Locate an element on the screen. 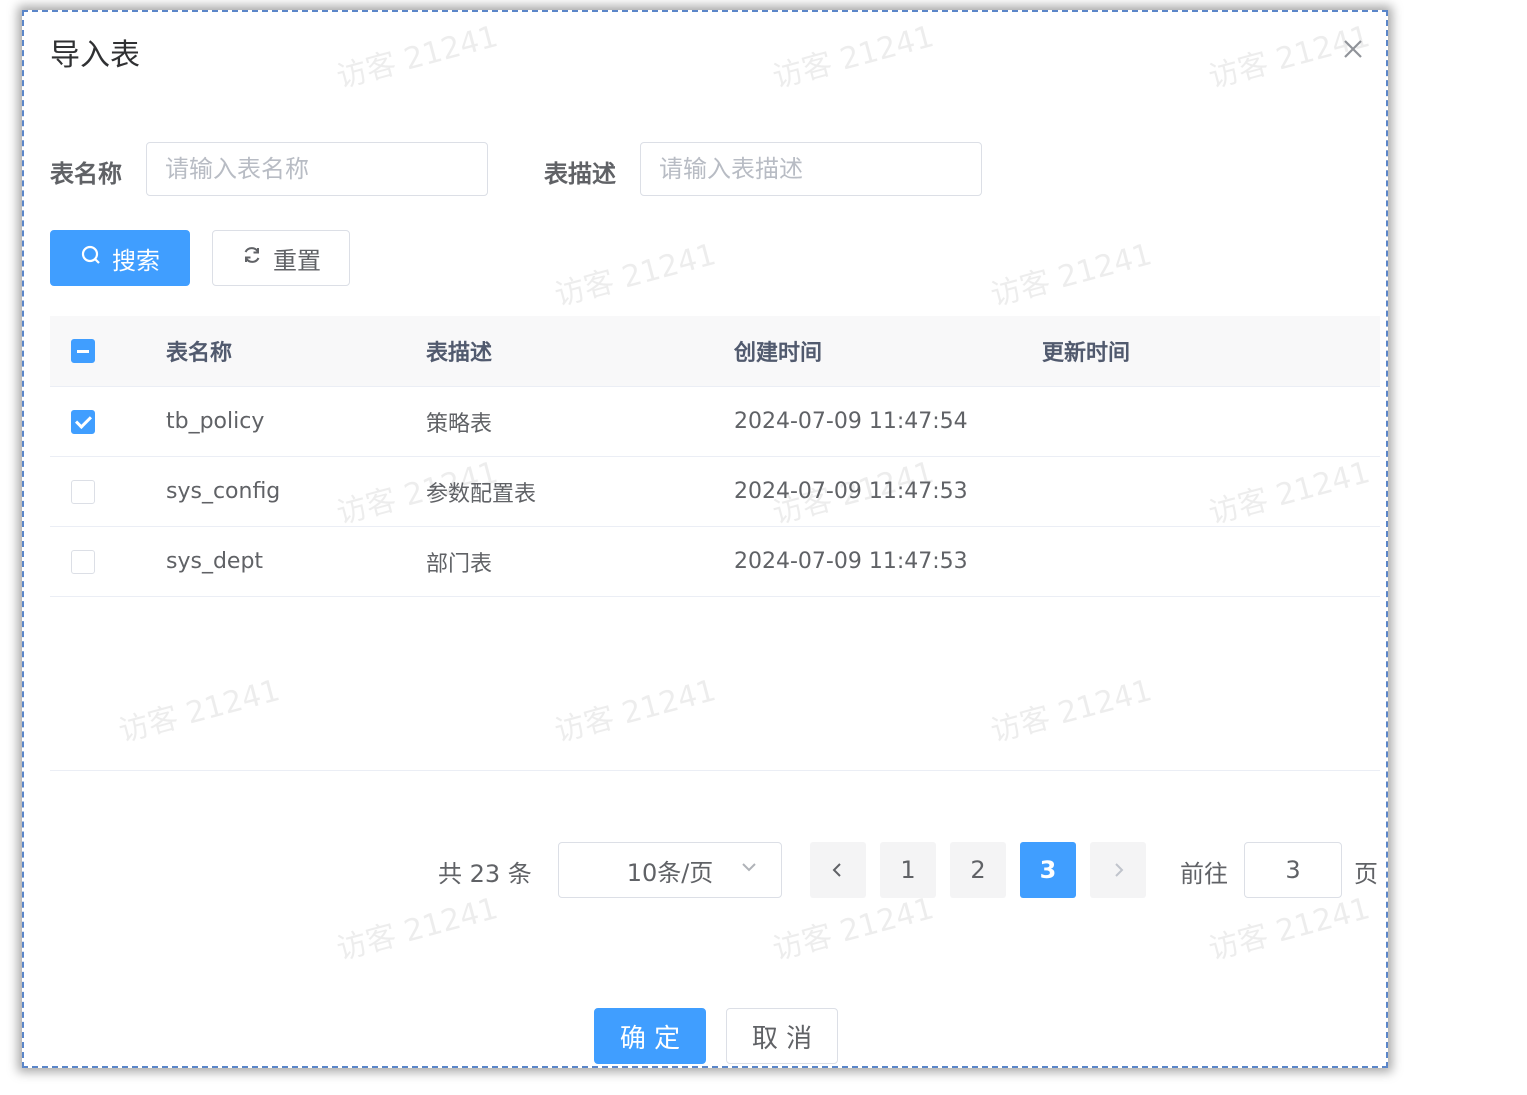 The height and width of the screenshot is (1095, 1527). column-header-updated: 更新时间 is located at coordinates (1086, 353).